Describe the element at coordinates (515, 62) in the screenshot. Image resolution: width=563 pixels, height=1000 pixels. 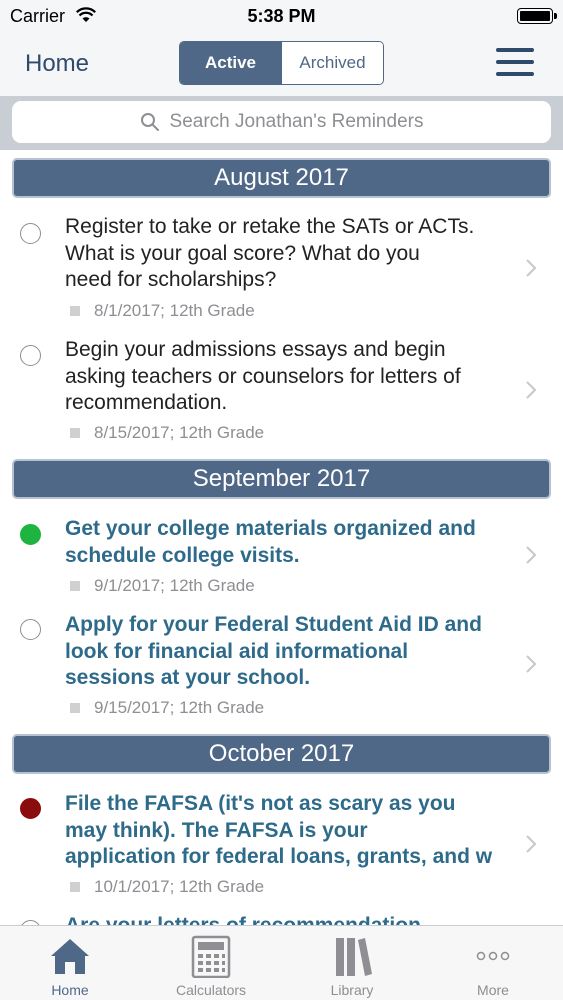
I see `hamburger-menu-icon` at that location.